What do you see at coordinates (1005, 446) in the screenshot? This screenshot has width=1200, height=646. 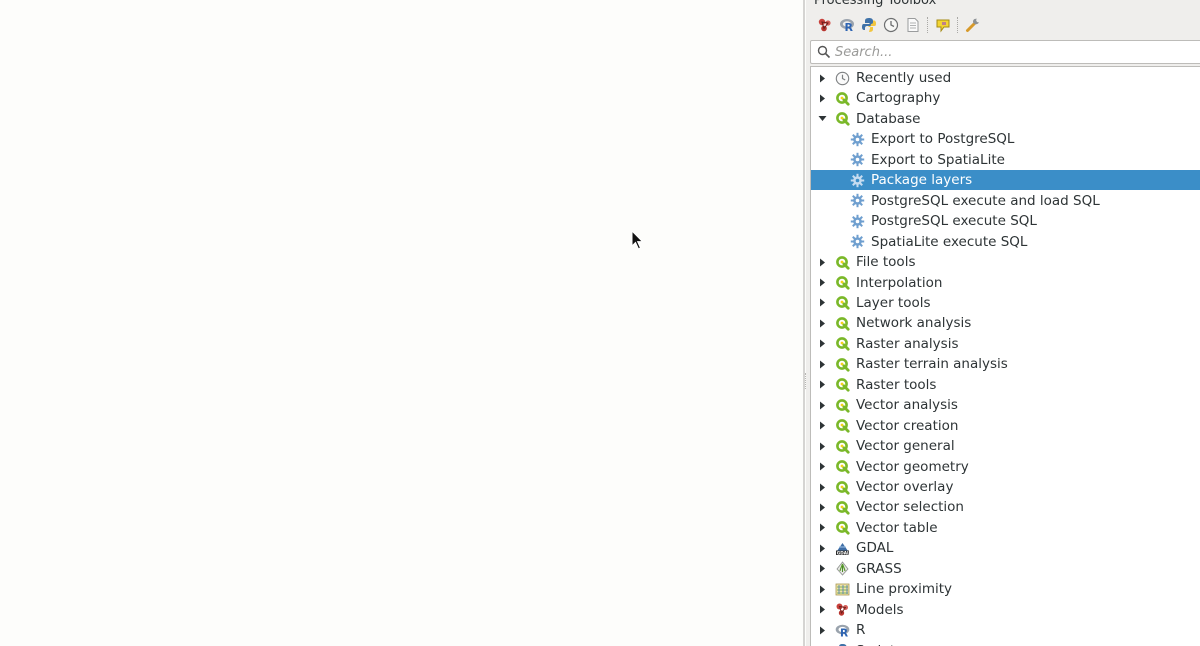 I see `tree-group-item: Vector general` at bounding box center [1005, 446].